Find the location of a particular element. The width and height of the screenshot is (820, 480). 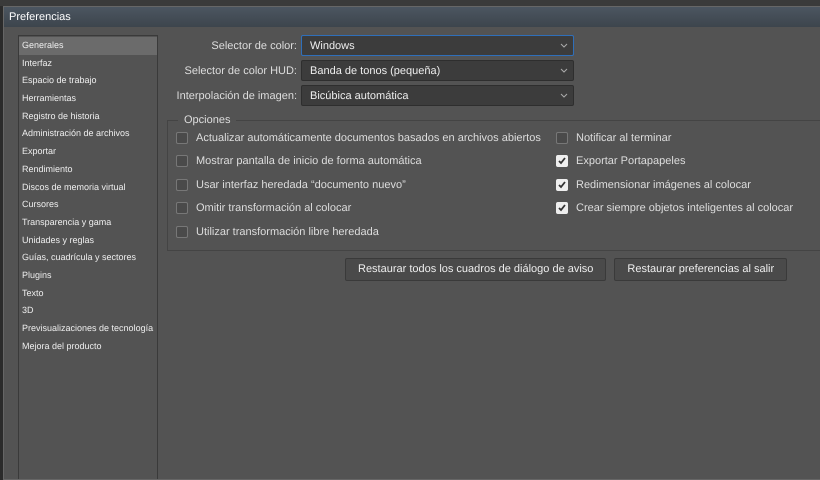

sidebar-item: Cursores is located at coordinates (88, 205).